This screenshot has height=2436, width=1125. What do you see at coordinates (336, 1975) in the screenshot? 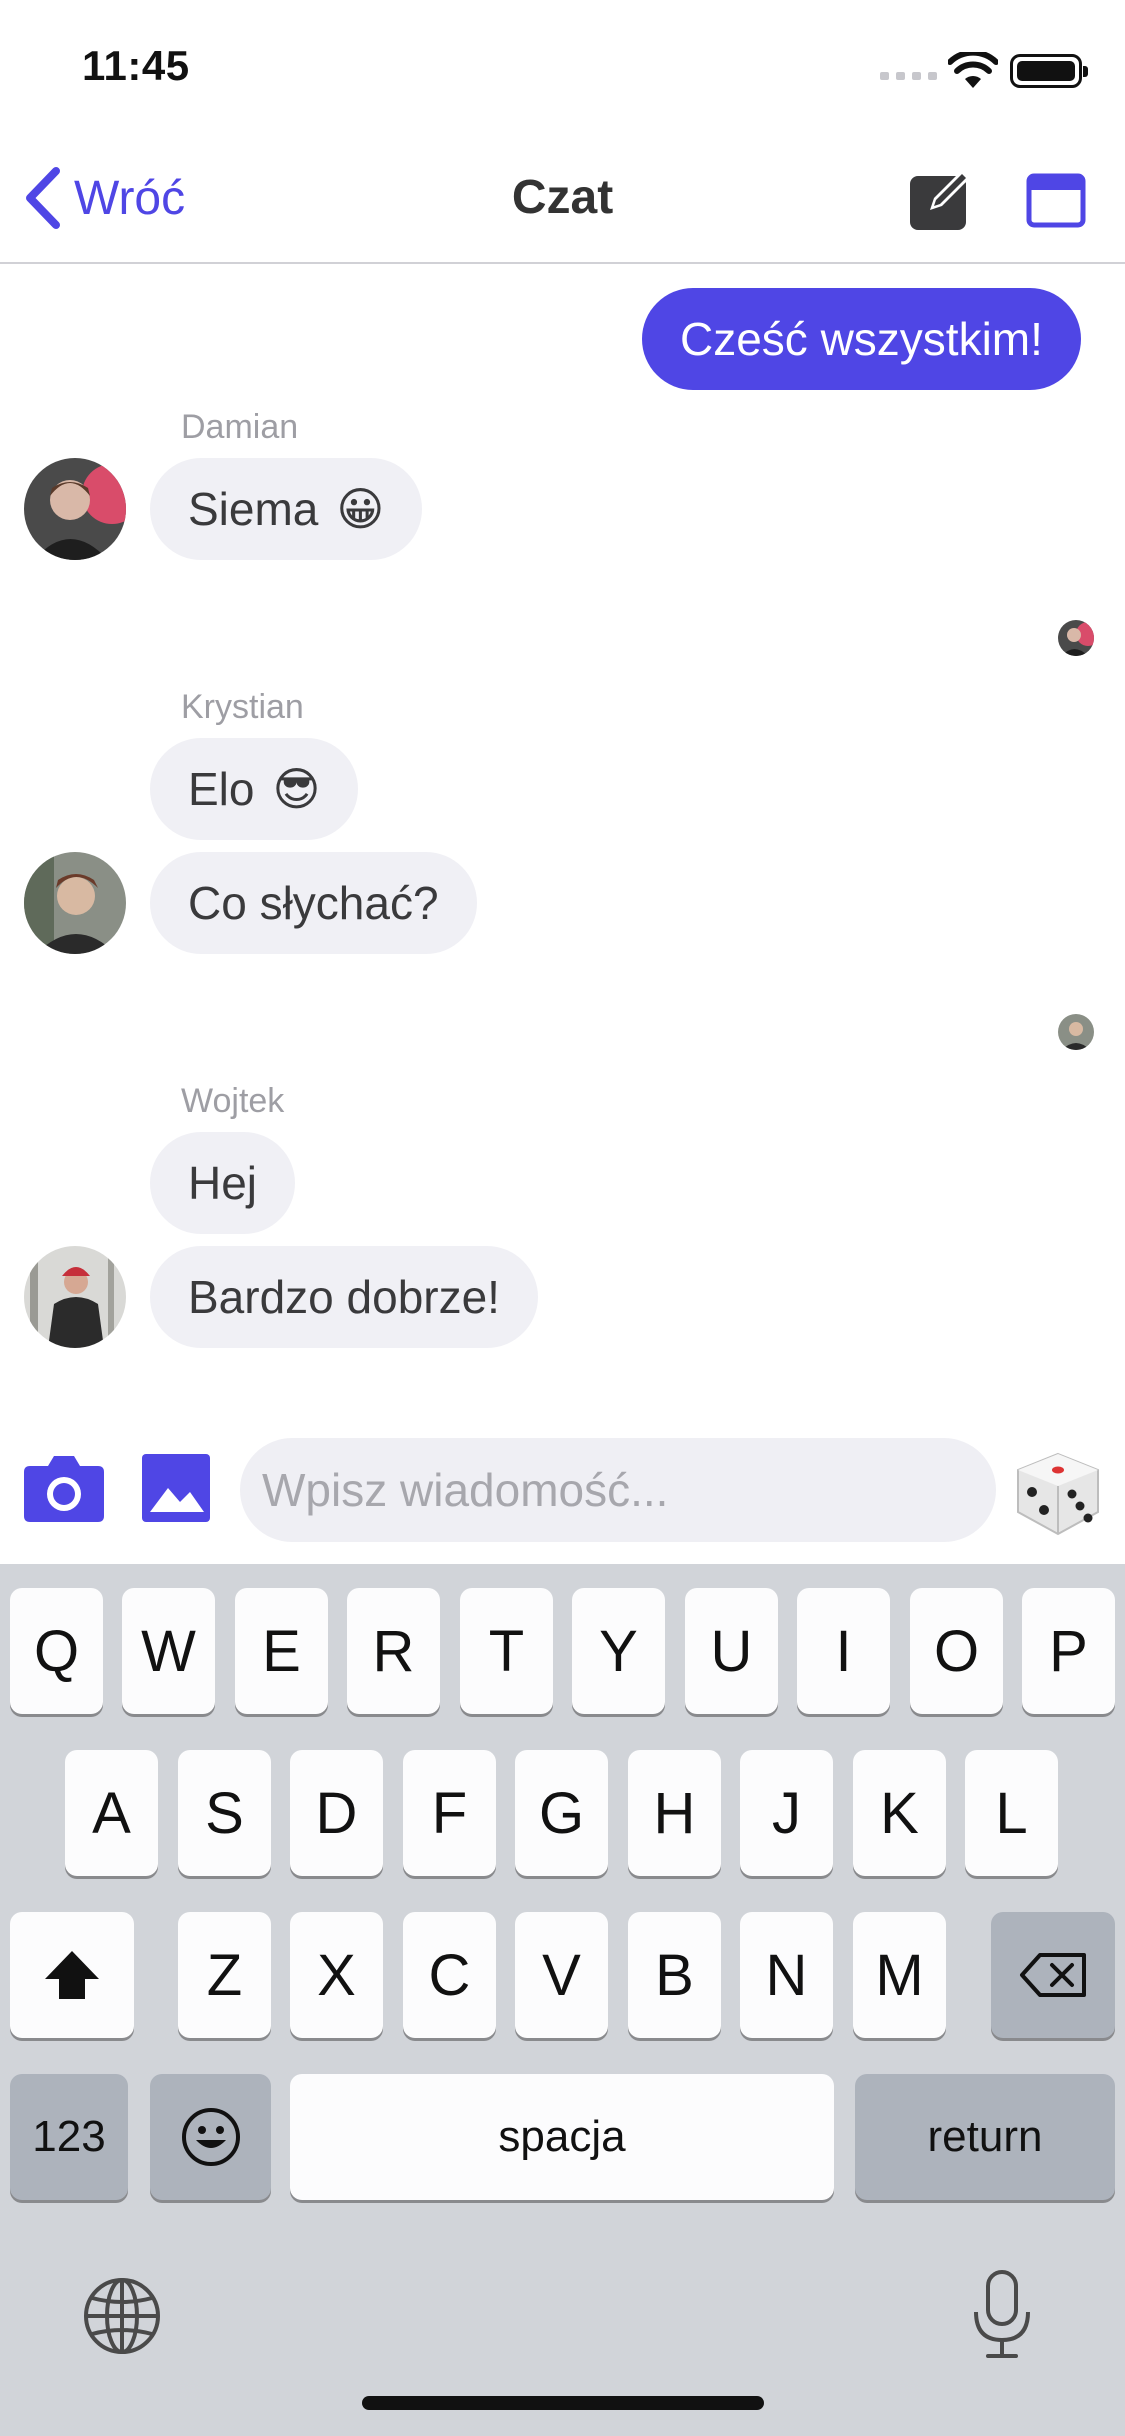
I see `key-x: X` at bounding box center [336, 1975].